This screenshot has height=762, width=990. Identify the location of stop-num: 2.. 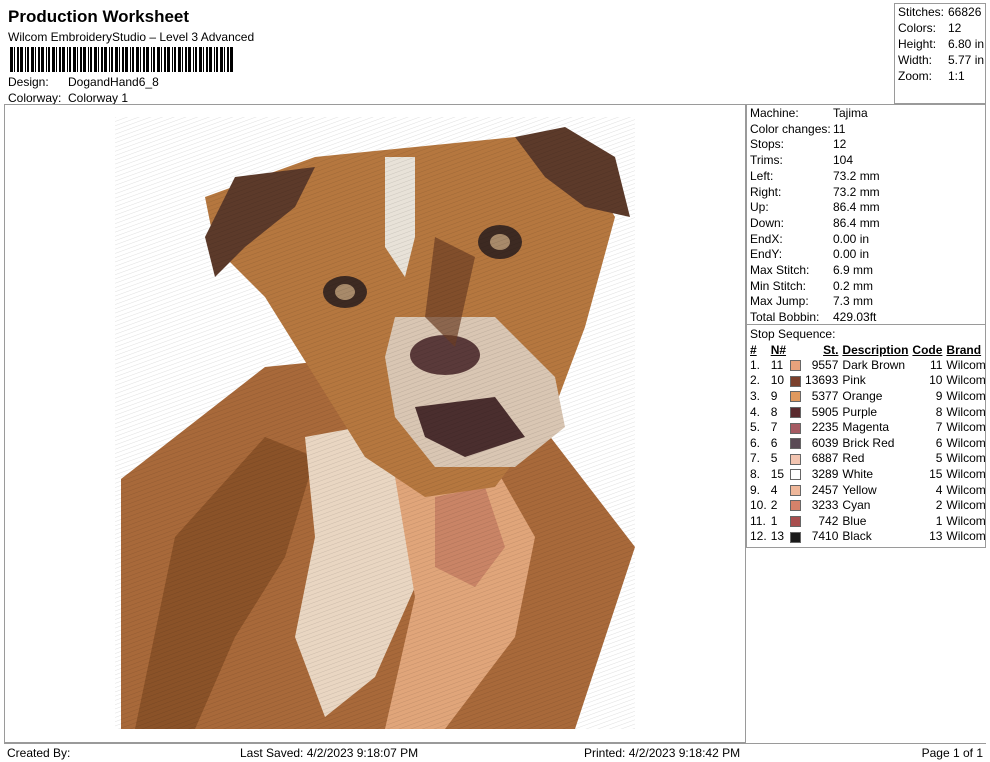
(755, 380).